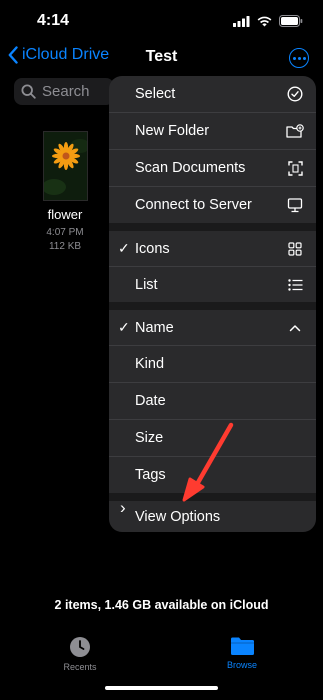 This screenshot has width=323, height=700. I want to click on menu-item-label: New Folder, so click(172, 131).